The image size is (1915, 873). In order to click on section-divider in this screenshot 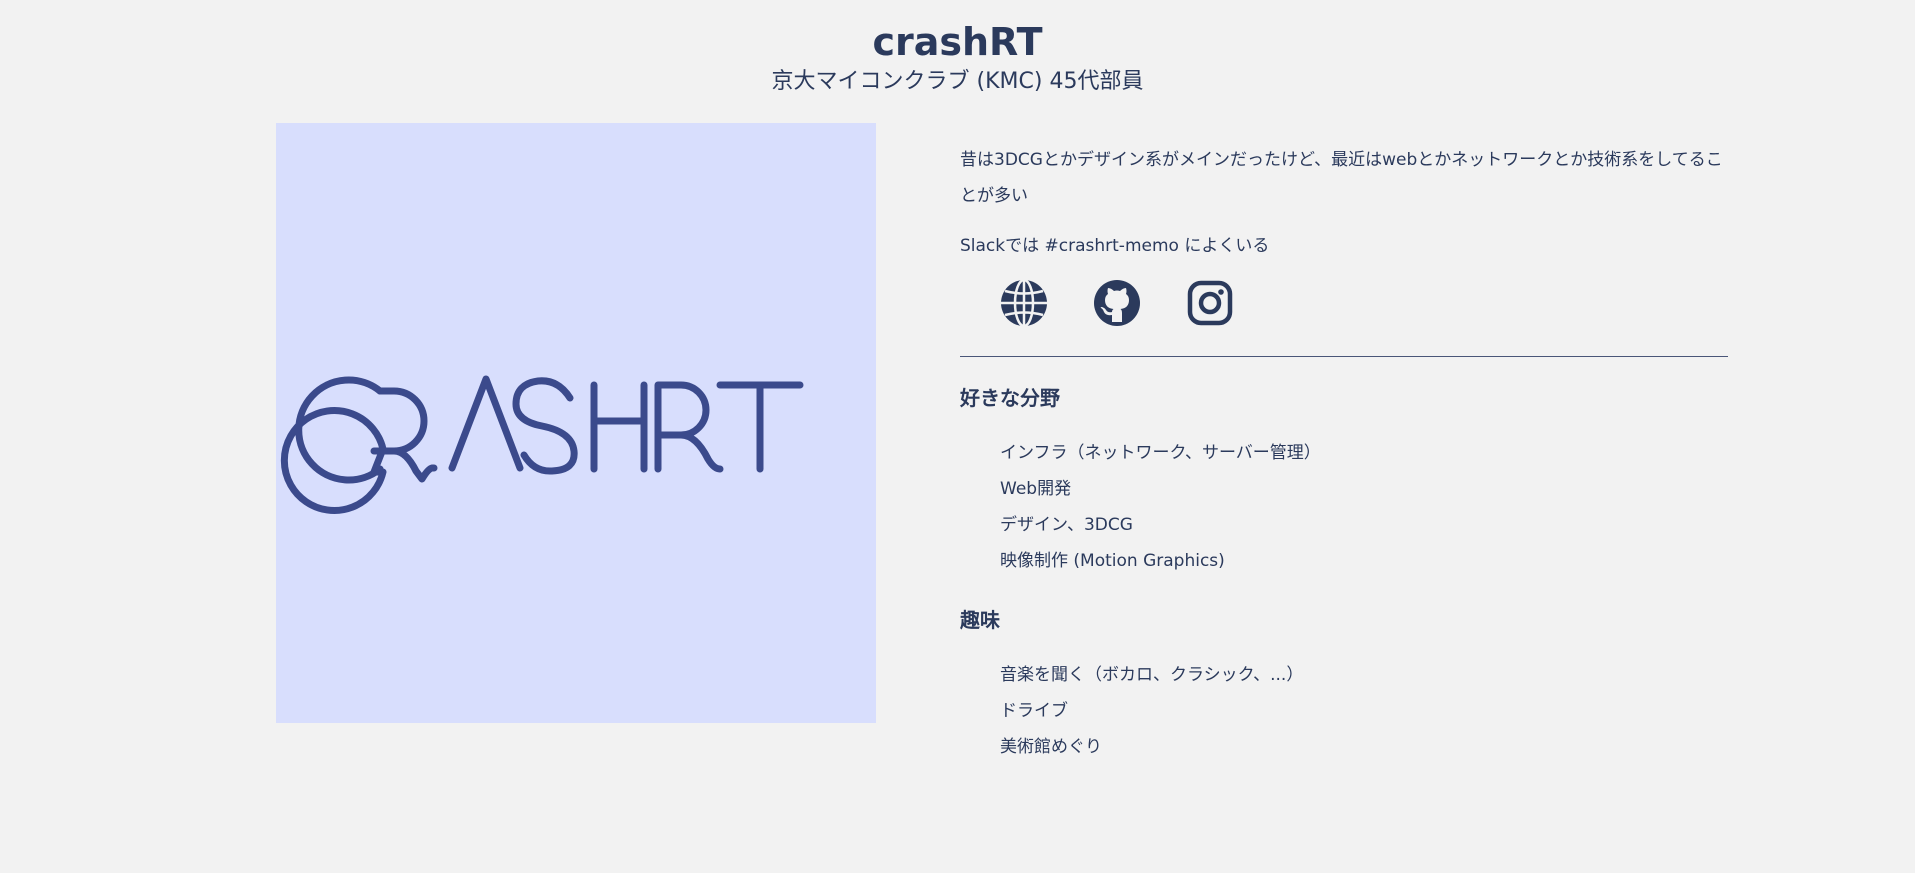, I will do `click(1344, 356)`.